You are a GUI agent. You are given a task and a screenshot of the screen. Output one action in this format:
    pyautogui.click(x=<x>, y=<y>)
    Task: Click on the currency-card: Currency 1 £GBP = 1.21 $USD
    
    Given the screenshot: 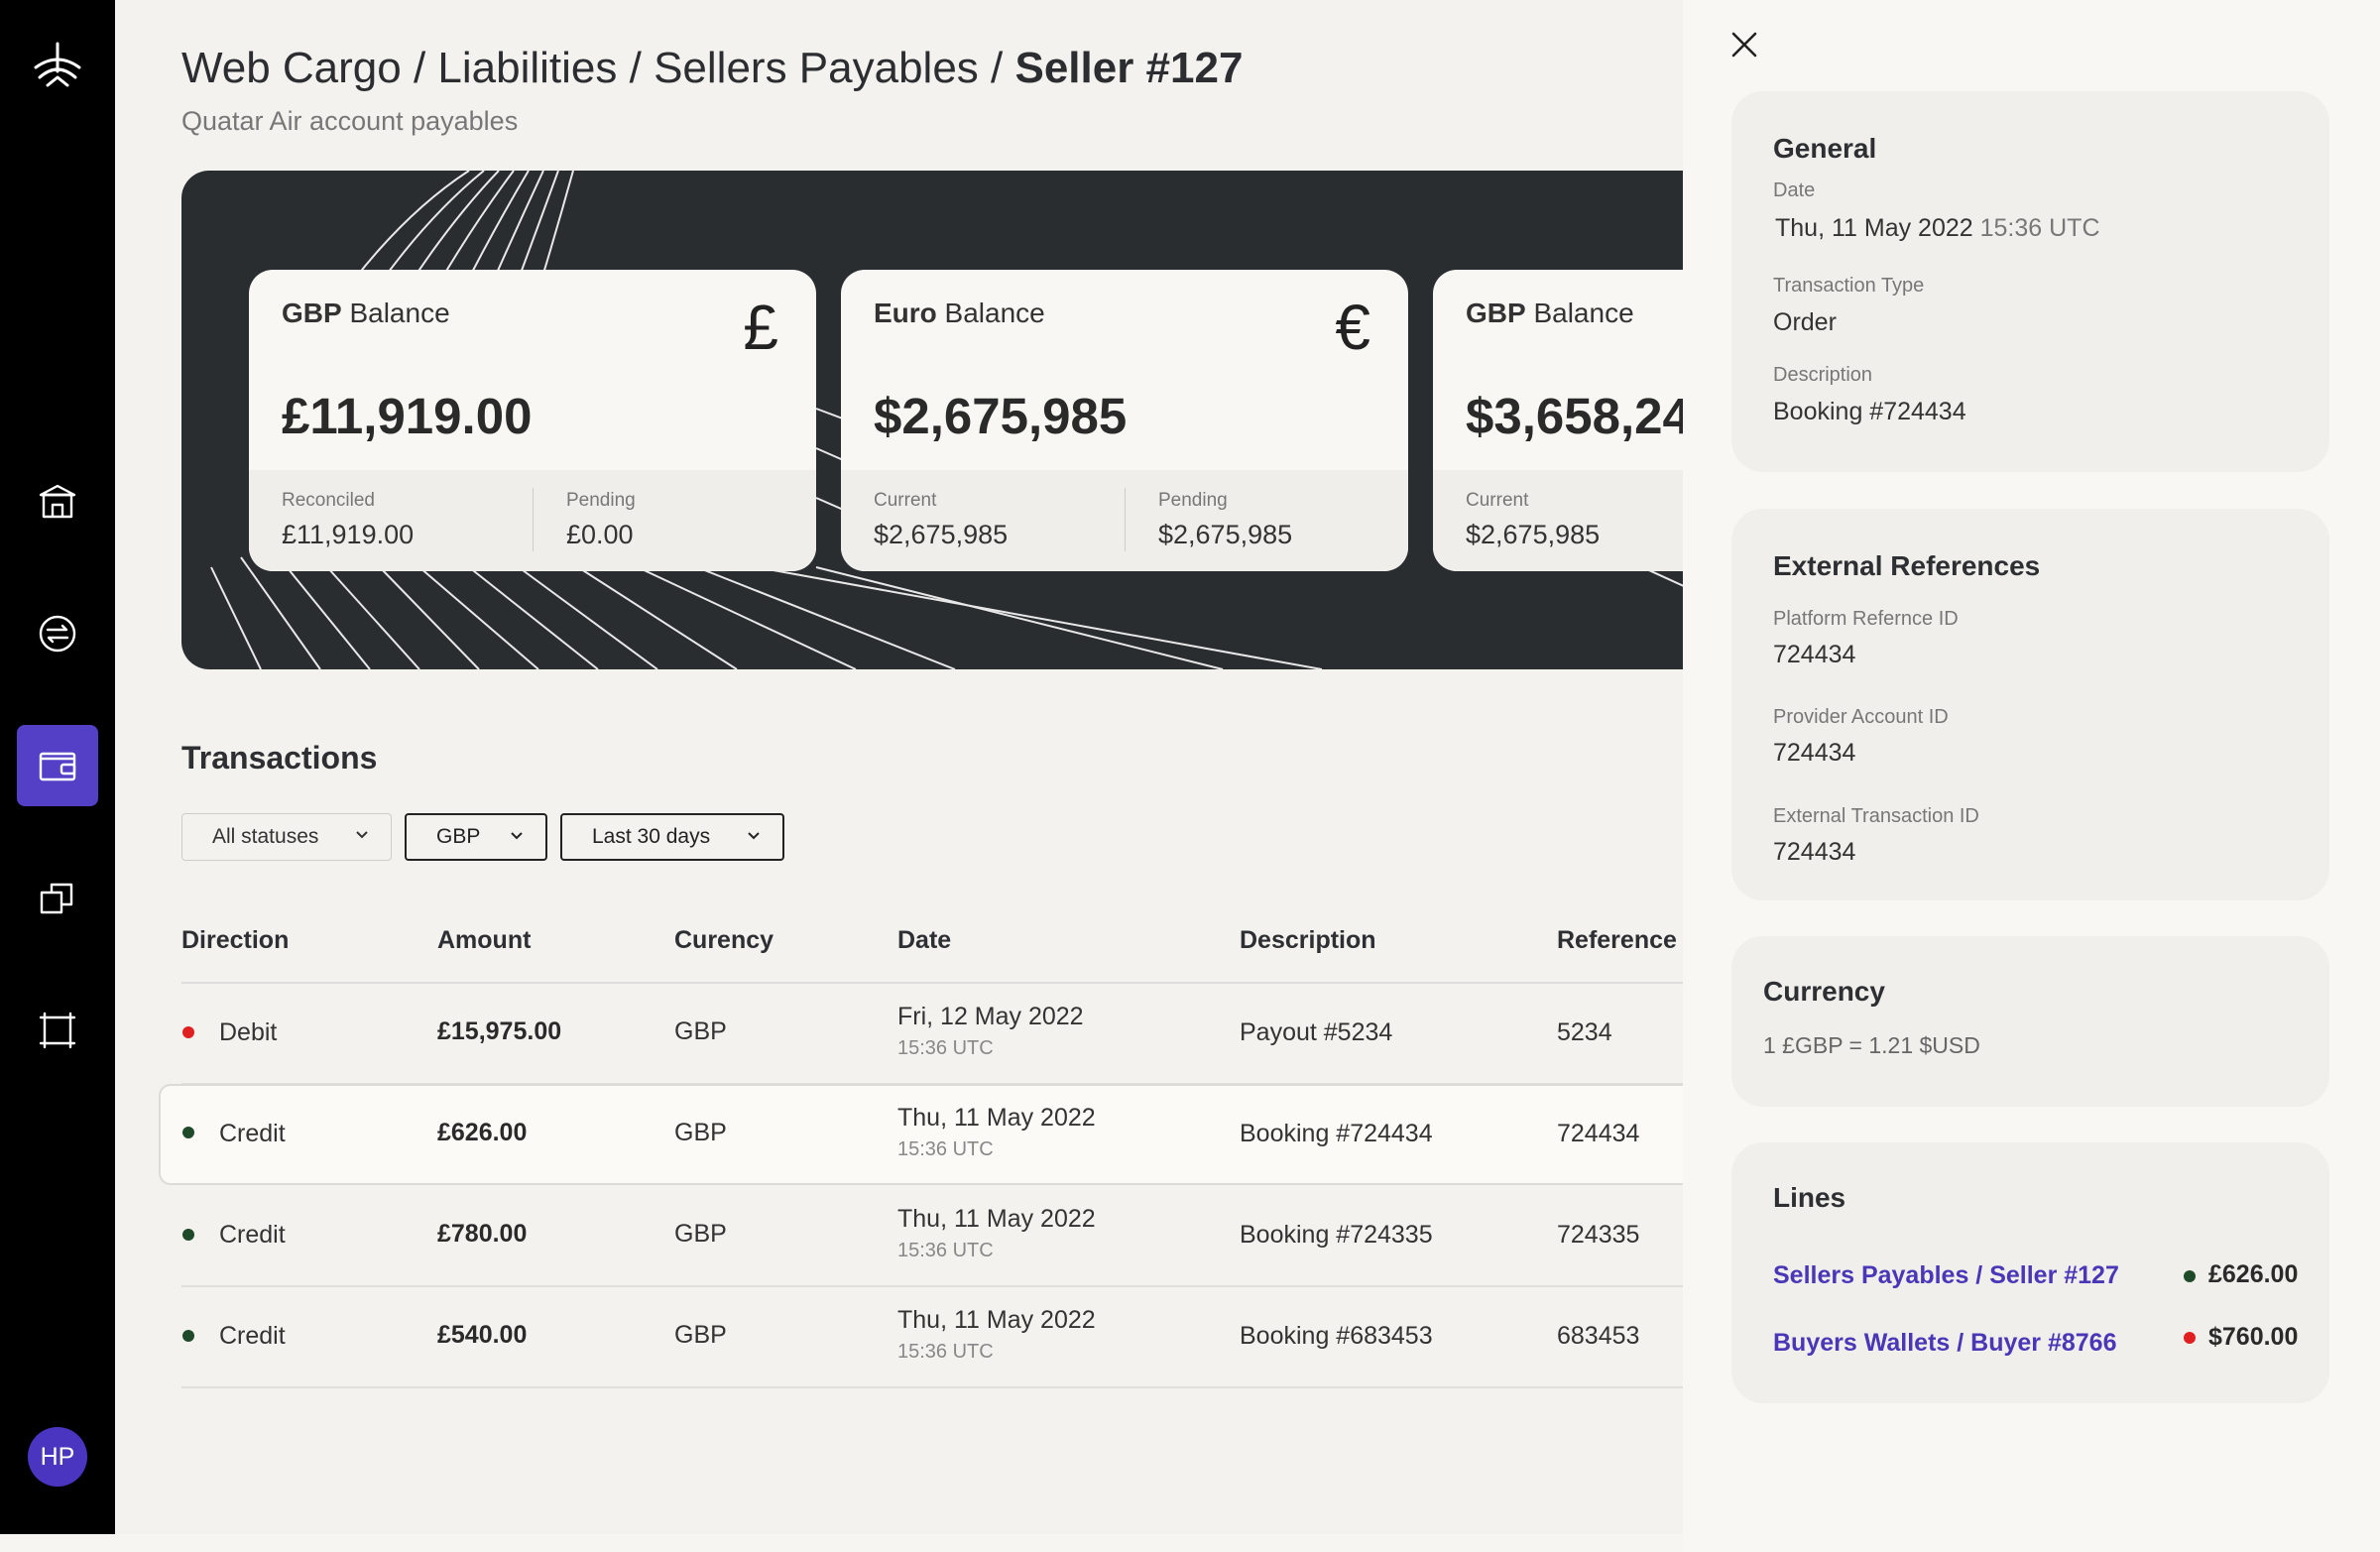 What is the action you would take?
    pyautogui.click(x=2030, y=1021)
    